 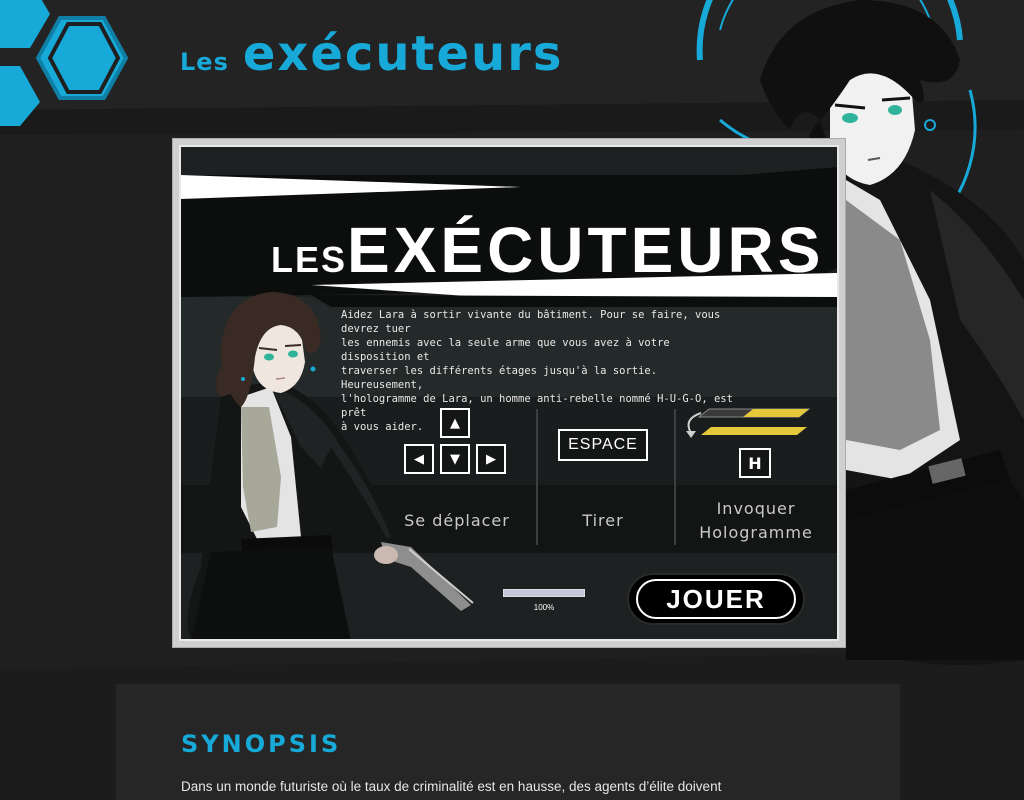 I want to click on site-title: Les EXÉCUTEURS, so click(x=371, y=54).